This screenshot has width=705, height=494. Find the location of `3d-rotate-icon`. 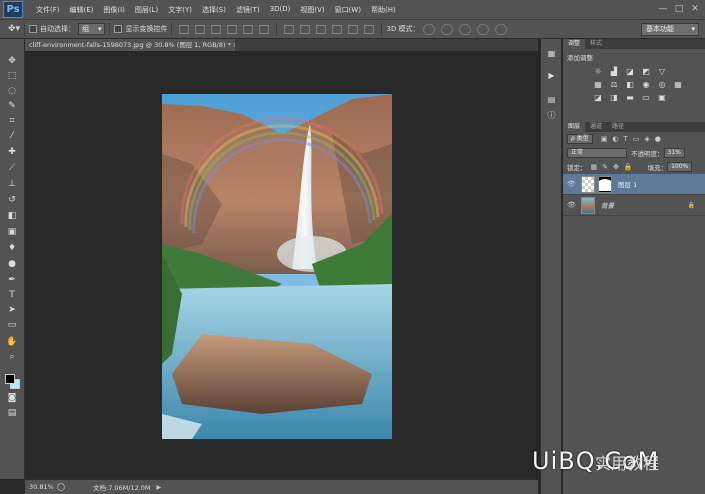

3d-rotate-icon is located at coordinates (428, 29).